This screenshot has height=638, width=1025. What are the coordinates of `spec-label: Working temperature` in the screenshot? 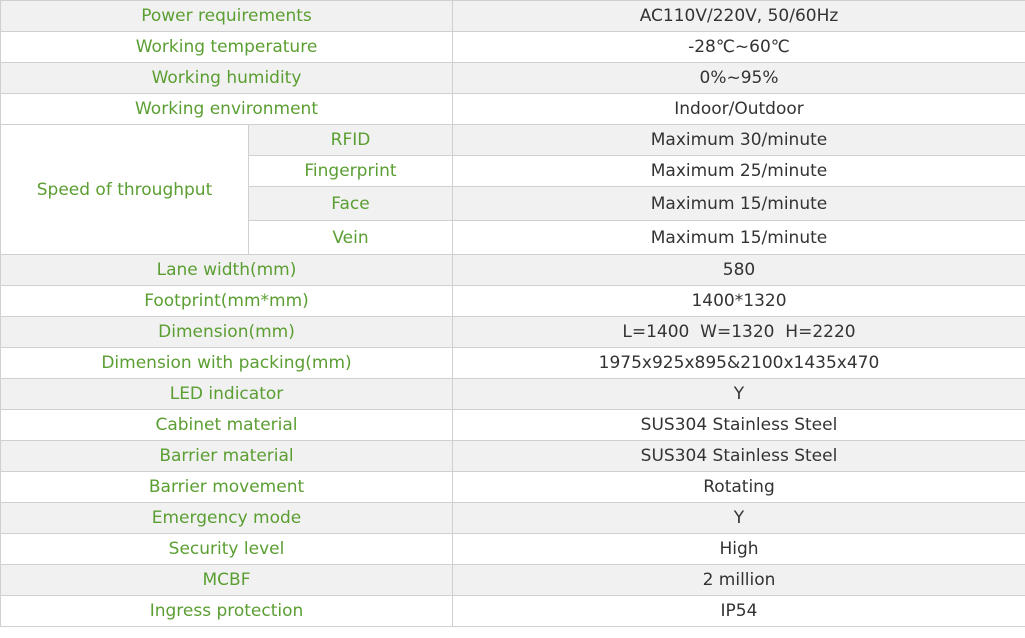 It's located at (226, 47).